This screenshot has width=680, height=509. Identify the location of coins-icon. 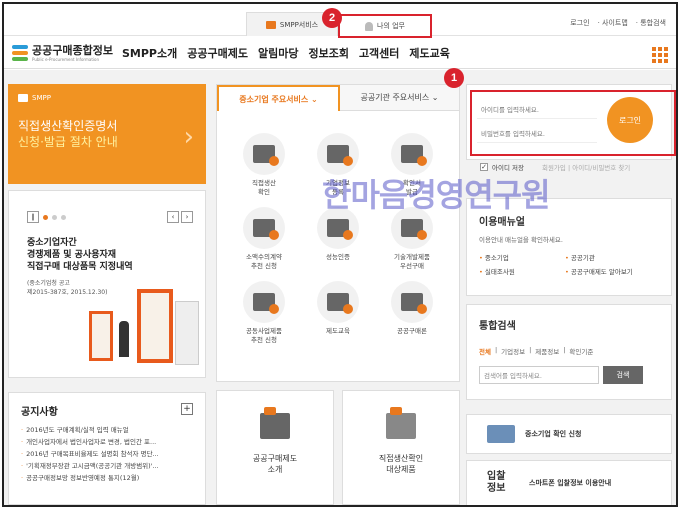
(264, 228).